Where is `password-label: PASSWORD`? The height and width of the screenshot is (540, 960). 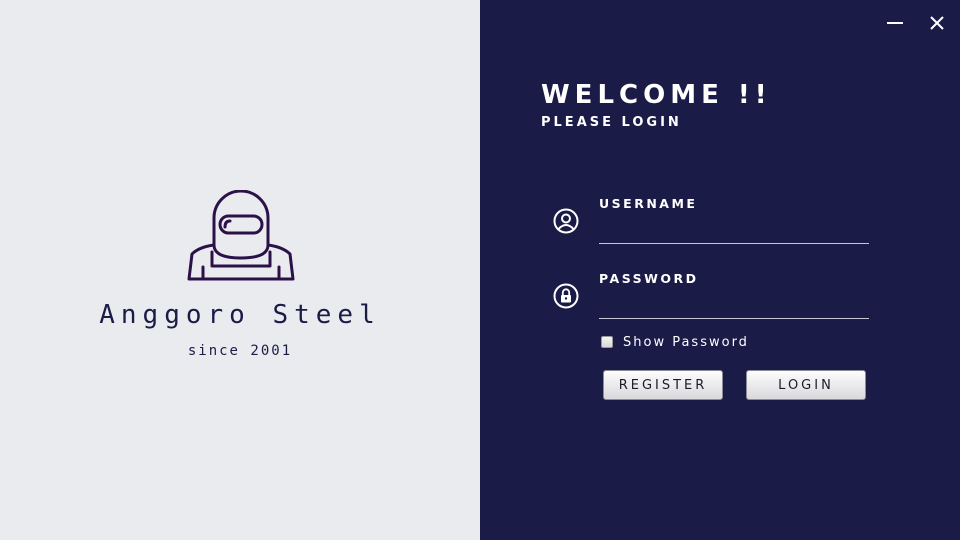 password-label: PASSWORD is located at coordinates (649, 278).